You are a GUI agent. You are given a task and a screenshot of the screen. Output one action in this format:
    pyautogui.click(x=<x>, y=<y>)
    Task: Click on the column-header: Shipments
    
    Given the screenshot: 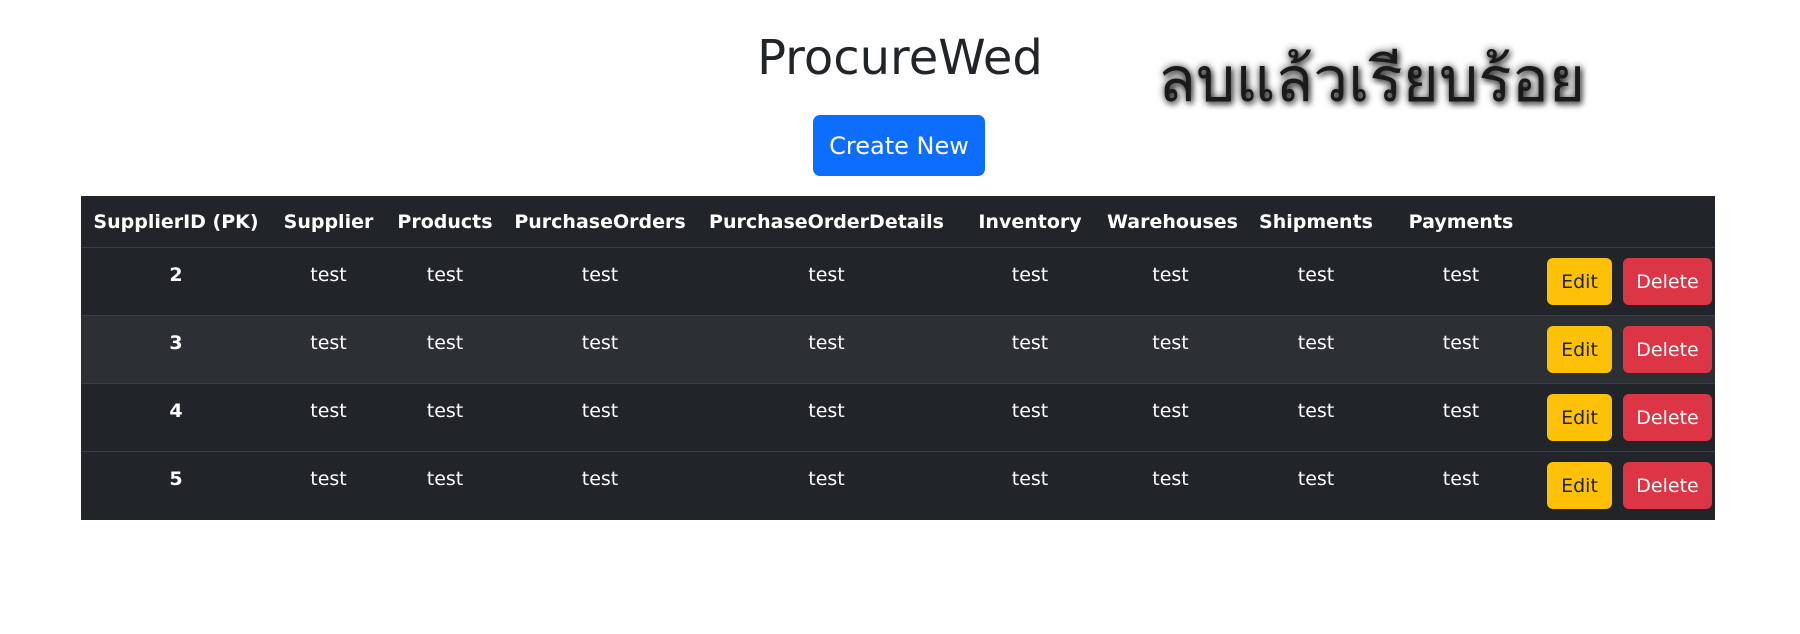 What is the action you would take?
    pyautogui.click(x=1316, y=222)
    